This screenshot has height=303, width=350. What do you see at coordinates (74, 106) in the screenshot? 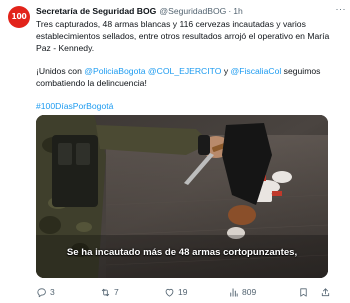
I see `hashtag-link: #100DíasPorBogotá` at bounding box center [74, 106].